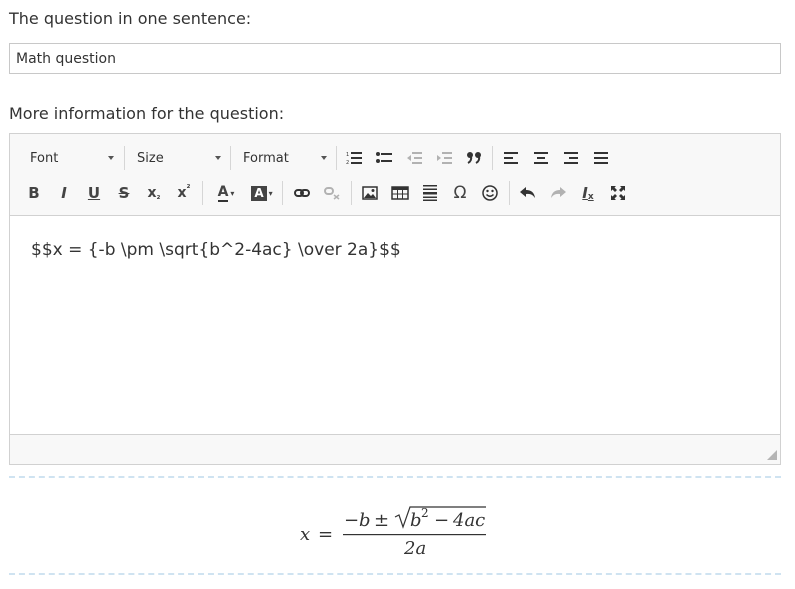  I want to click on formula-denominator: 2a, so click(414, 548).